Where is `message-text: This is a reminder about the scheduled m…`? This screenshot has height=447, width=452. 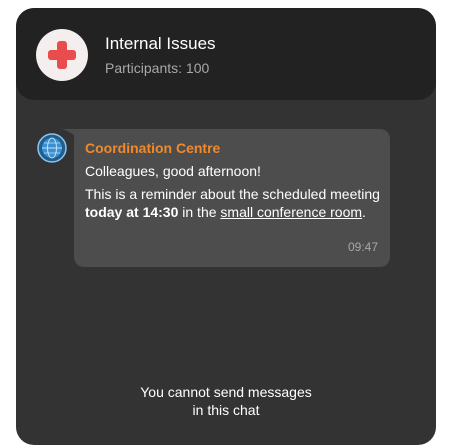
message-text: This is a reminder about the scheduled m… is located at coordinates (233, 203).